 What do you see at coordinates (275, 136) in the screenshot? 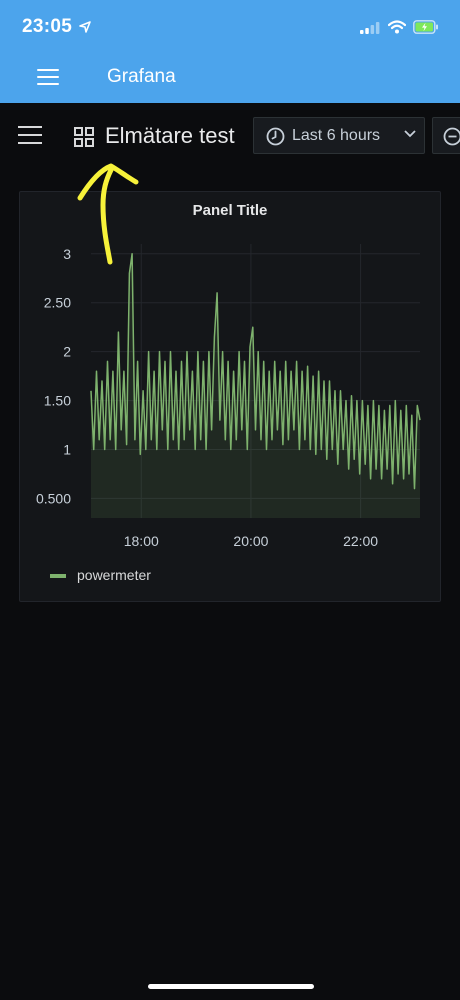
I see `clock-icon` at bounding box center [275, 136].